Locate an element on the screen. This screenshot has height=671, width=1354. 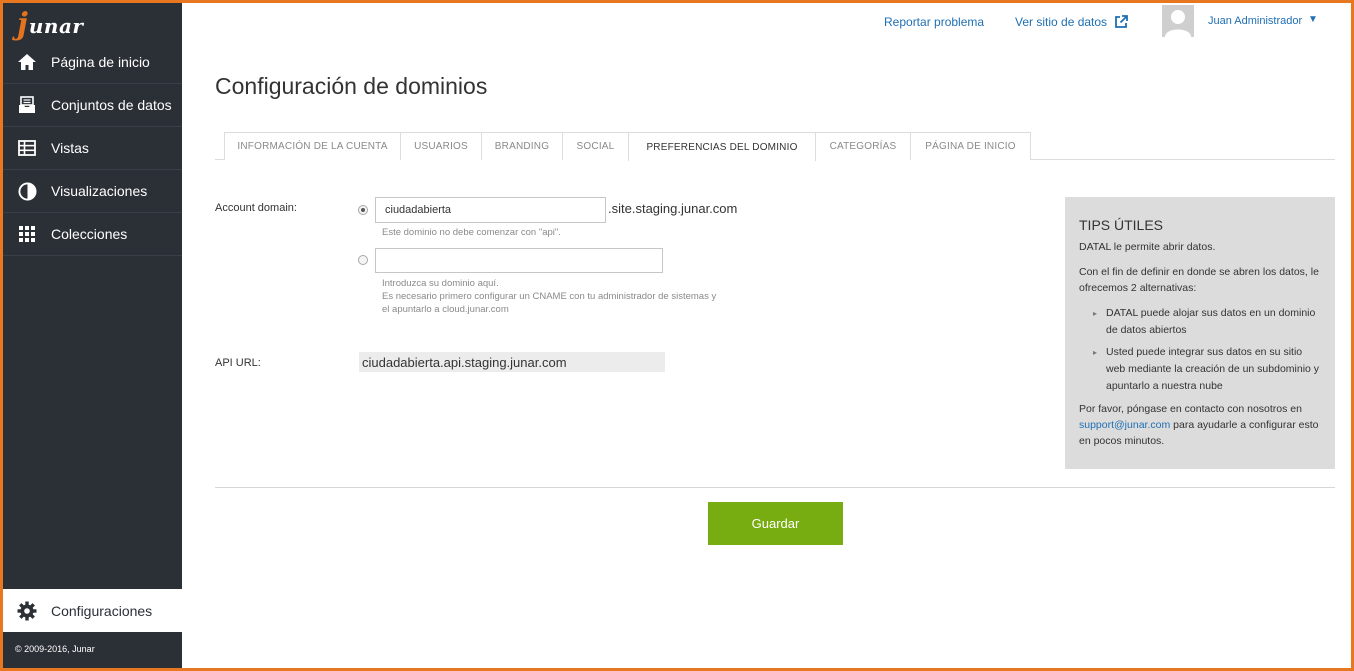
account-domain-label: Account domain: is located at coordinates (256, 208).